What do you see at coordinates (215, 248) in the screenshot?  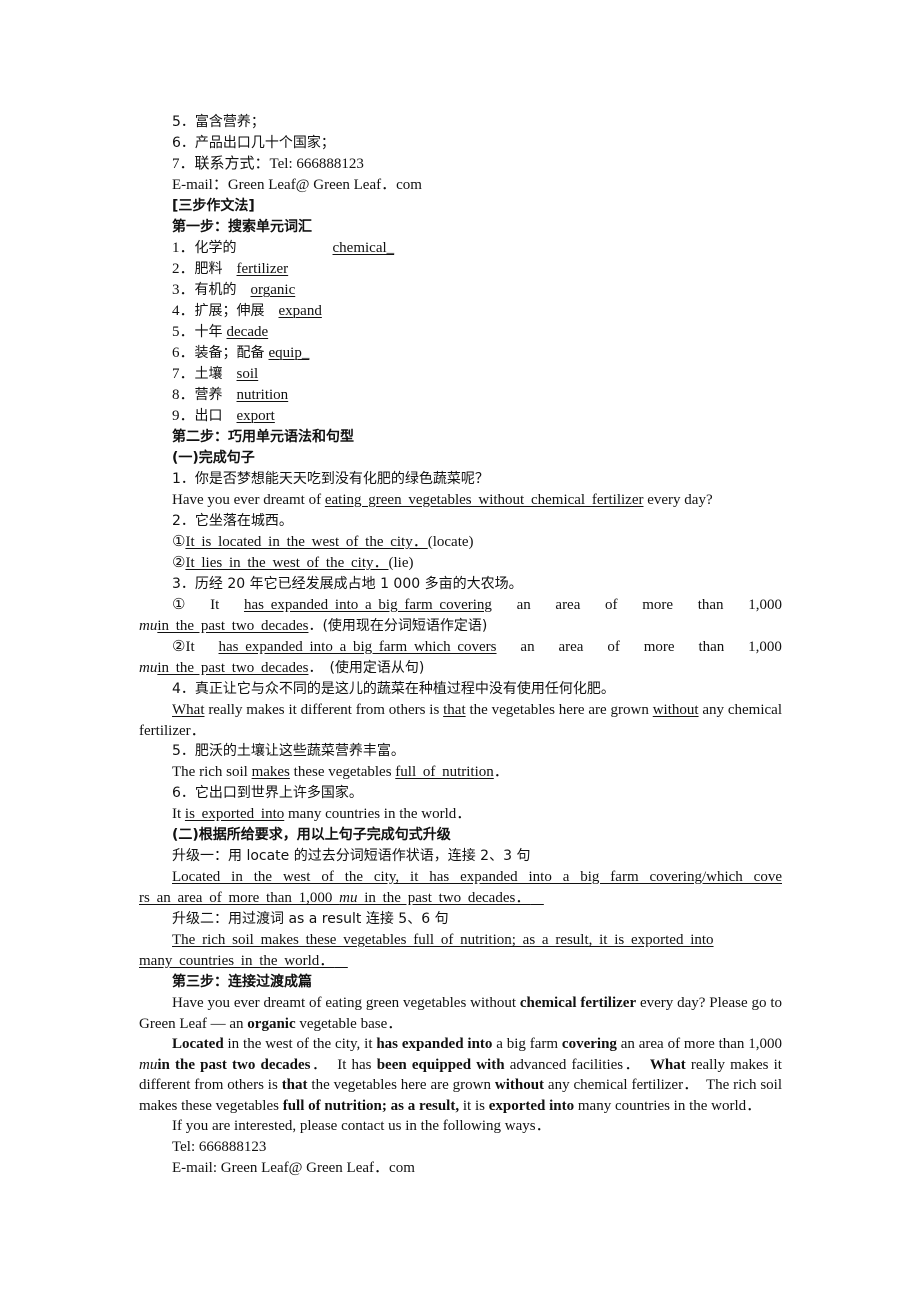 I see `vocab-chinese: 化学的` at bounding box center [215, 248].